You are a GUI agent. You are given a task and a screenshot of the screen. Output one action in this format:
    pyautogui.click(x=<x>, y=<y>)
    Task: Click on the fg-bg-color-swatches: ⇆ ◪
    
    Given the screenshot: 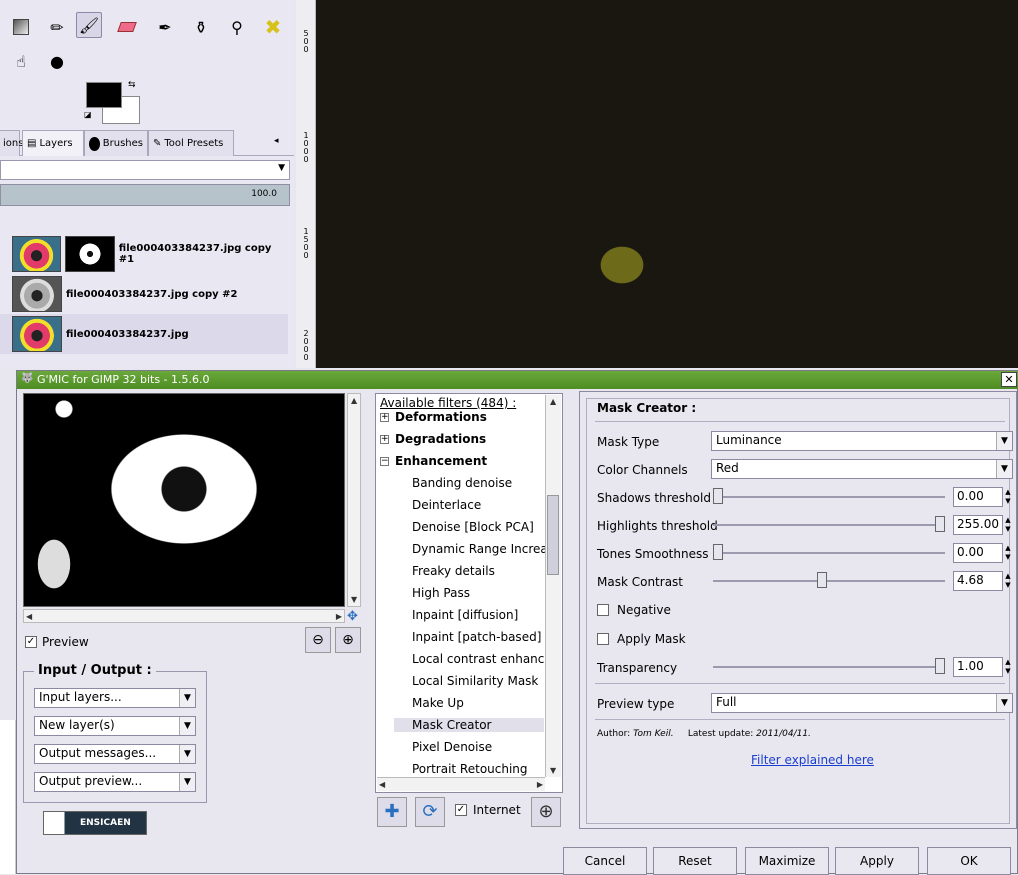 What is the action you would take?
    pyautogui.click(x=114, y=104)
    